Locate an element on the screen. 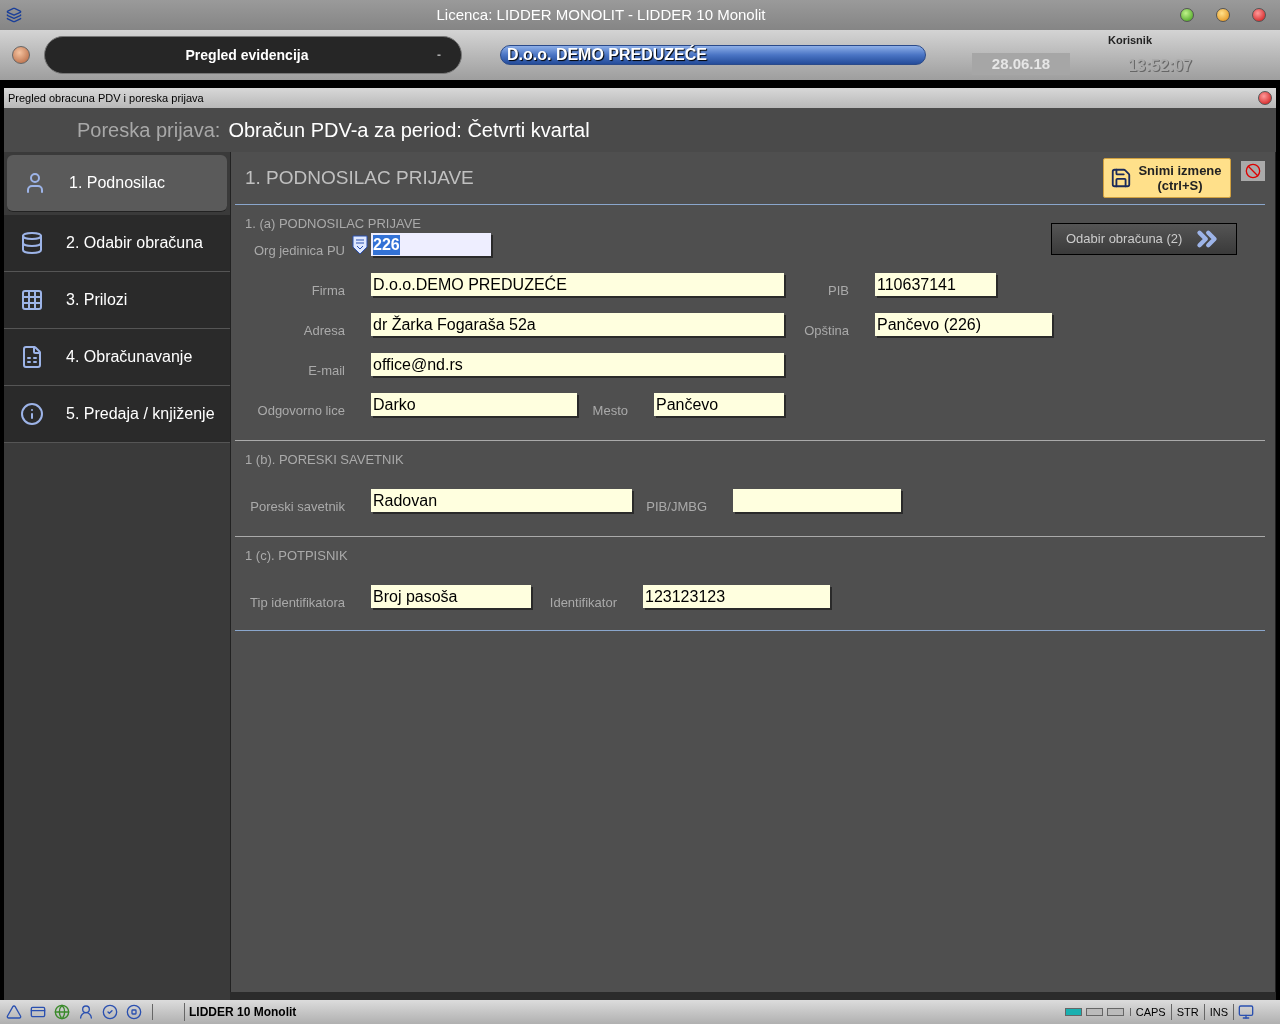 The image size is (1280, 1024). section-title: 1. (a) PODNOSILAC PRIJAVE is located at coordinates (333, 224).